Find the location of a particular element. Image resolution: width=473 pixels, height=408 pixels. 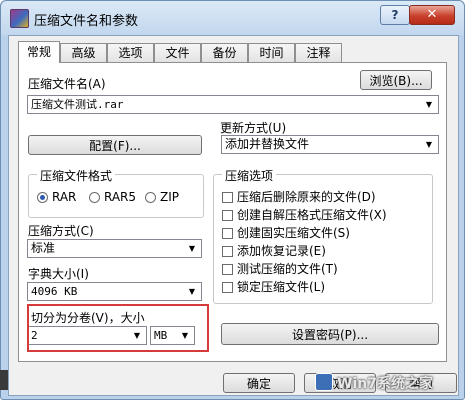

format-rar5-radio: RAR5 is located at coordinates (112, 197).